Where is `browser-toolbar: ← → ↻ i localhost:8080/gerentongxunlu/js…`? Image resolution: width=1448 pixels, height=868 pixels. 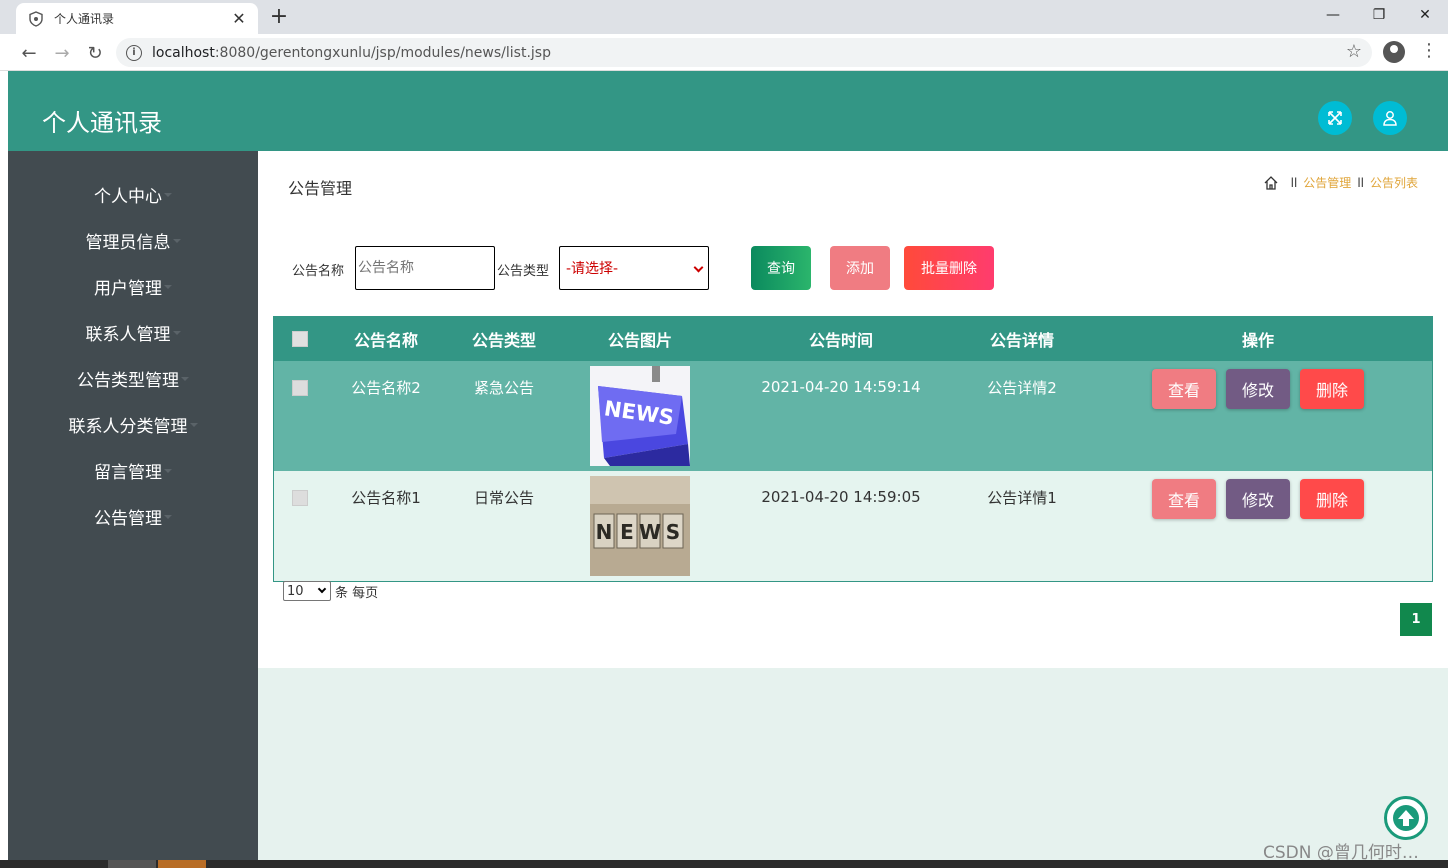 browser-toolbar: ← → ↻ i localhost:8080/gerentongxunlu/js… is located at coordinates (724, 52).